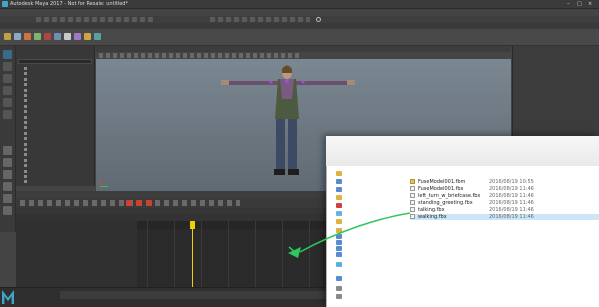  I want to click on outliner-item, so click(26, 182).